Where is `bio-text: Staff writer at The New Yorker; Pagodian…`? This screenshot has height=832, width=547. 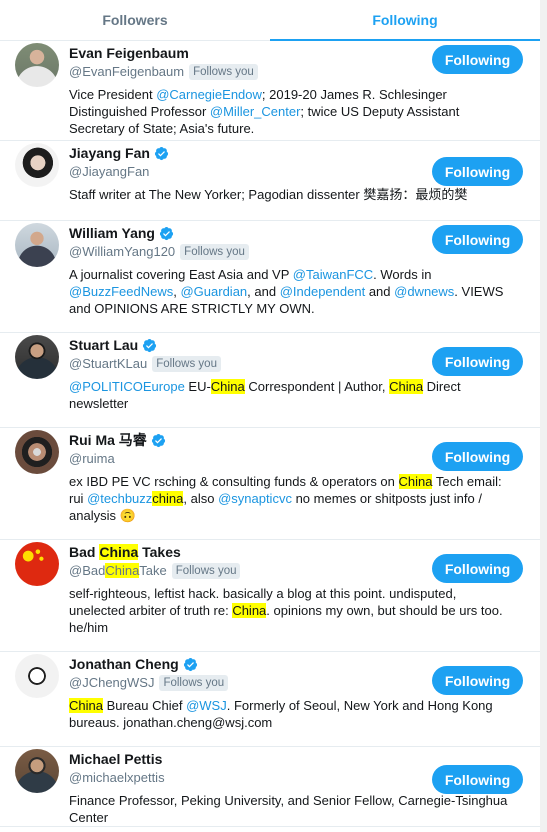 bio-text: Staff writer at The New Yorker; Pagodian… is located at coordinates (268, 194).